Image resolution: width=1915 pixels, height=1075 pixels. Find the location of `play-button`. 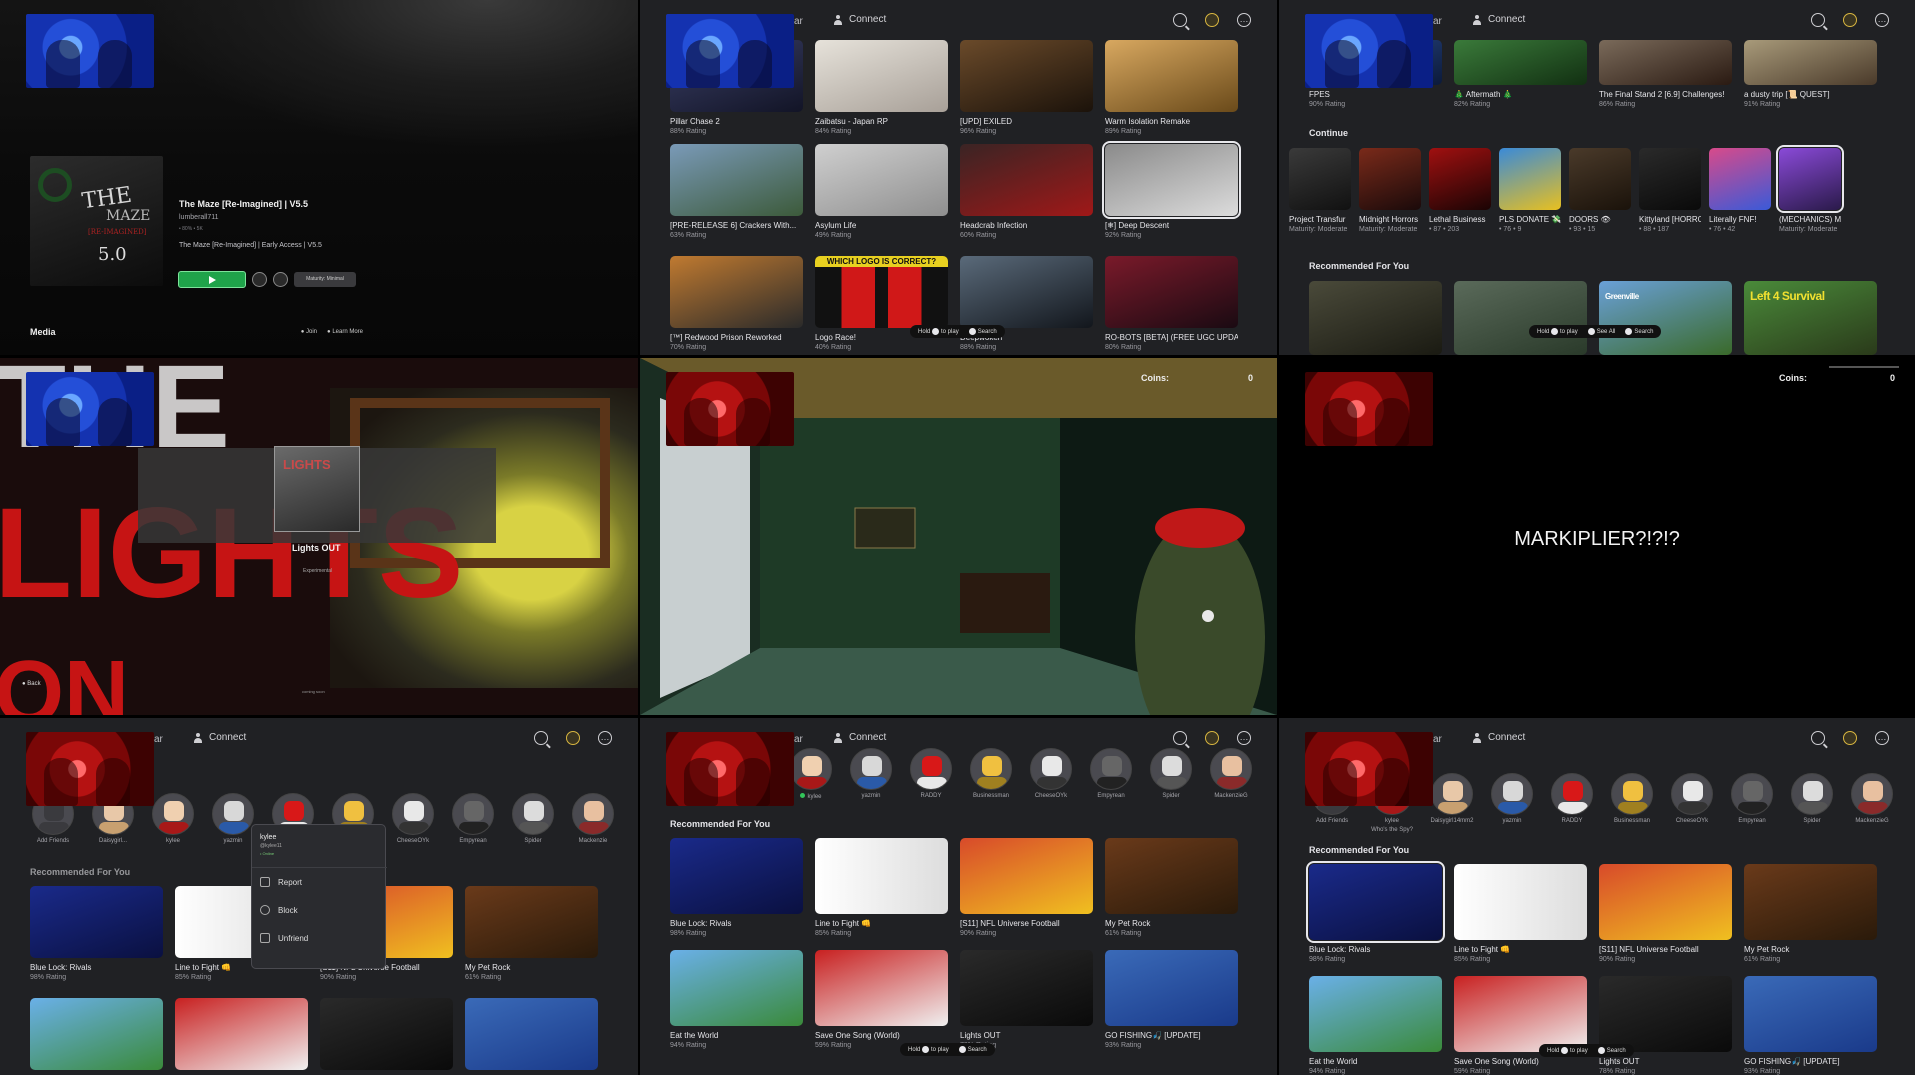

play-button is located at coordinates (212, 279).